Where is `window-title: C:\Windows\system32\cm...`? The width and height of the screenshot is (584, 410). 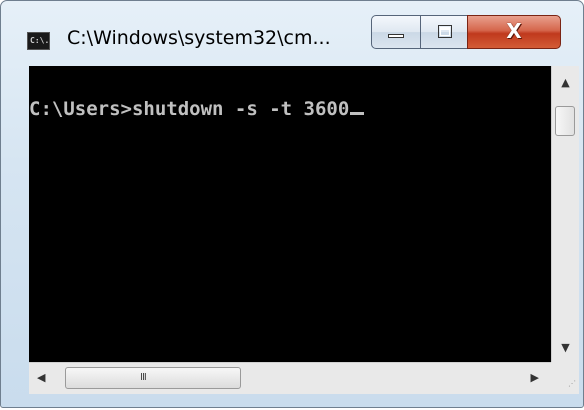 window-title: C:\Windows\system32\cm... is located at coordinates (199, 38).